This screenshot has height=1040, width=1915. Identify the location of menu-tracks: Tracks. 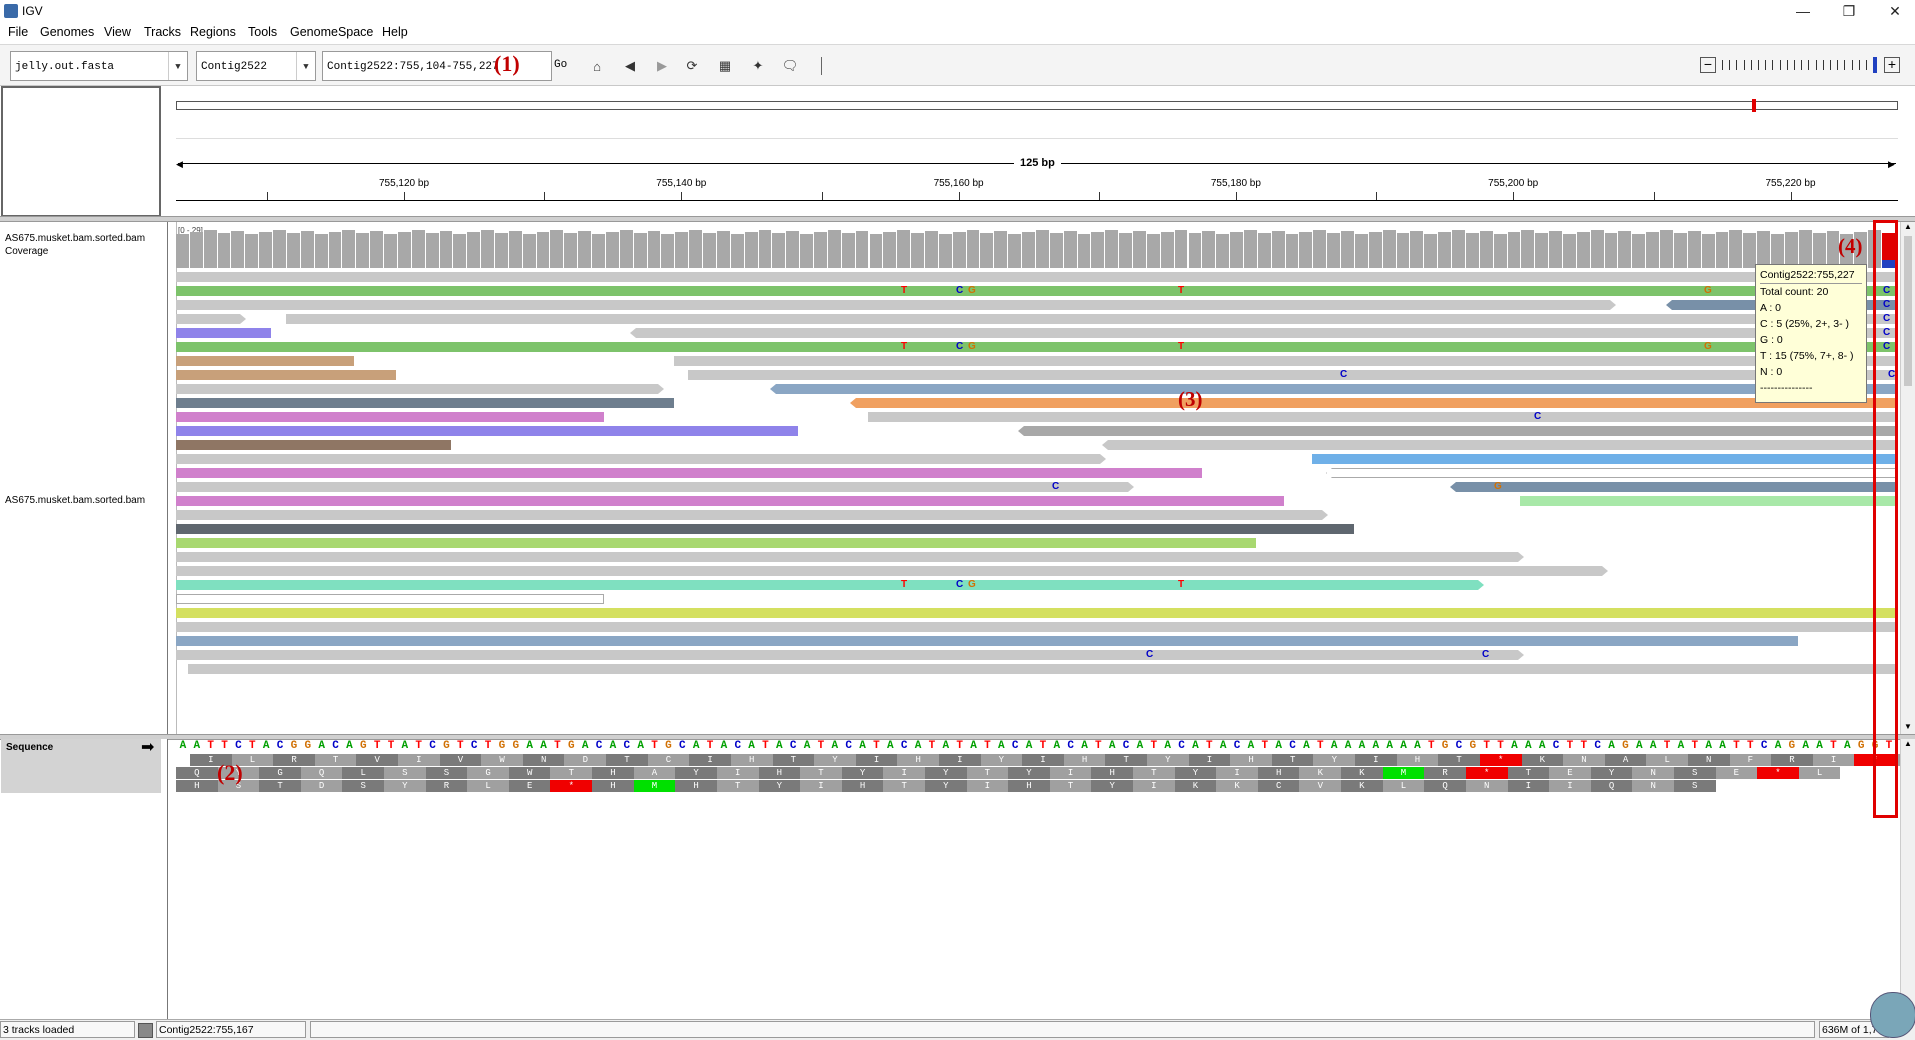
(162, 32).